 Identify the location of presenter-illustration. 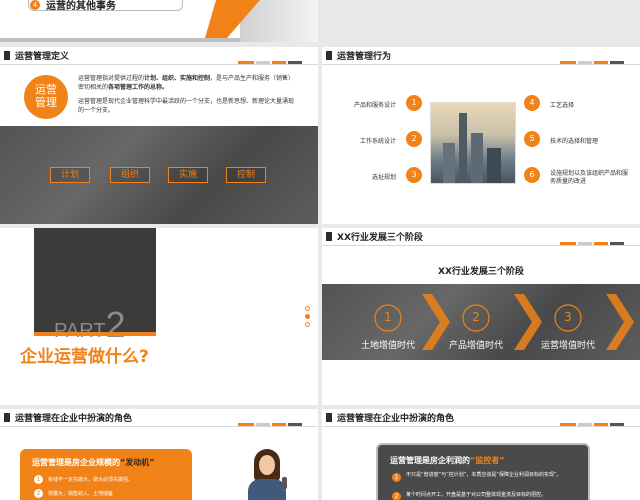
(267, 473).